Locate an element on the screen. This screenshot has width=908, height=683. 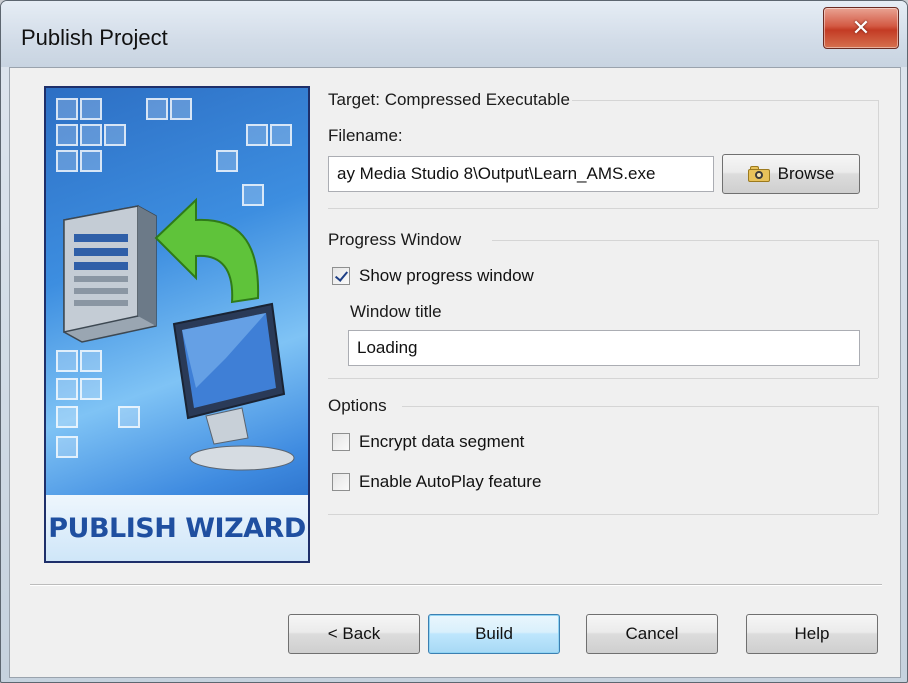
encrypt-checkbox: Encrypt data segment is located at coordinates (428, 442).